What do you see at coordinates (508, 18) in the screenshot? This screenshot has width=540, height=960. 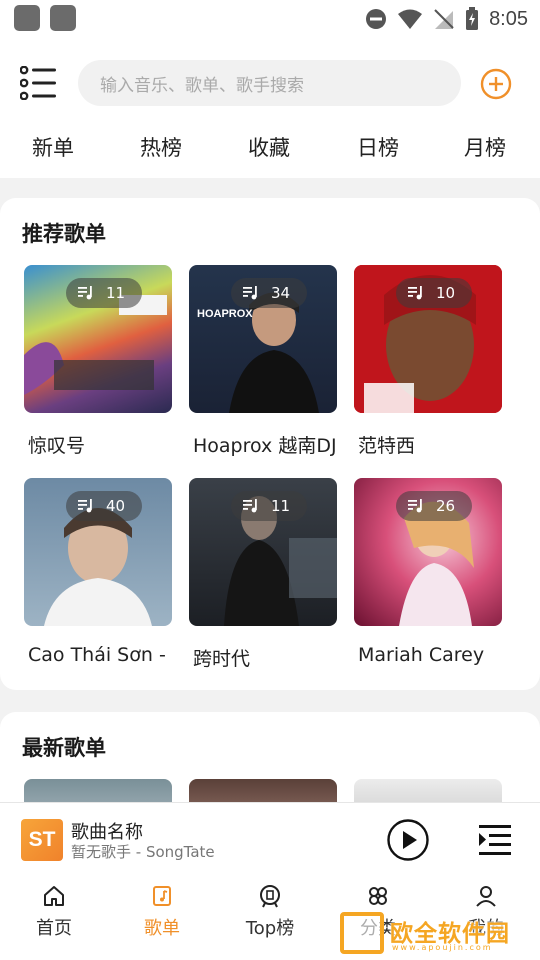 I see `status-time: 8:05` at bounding box center [508, 18].